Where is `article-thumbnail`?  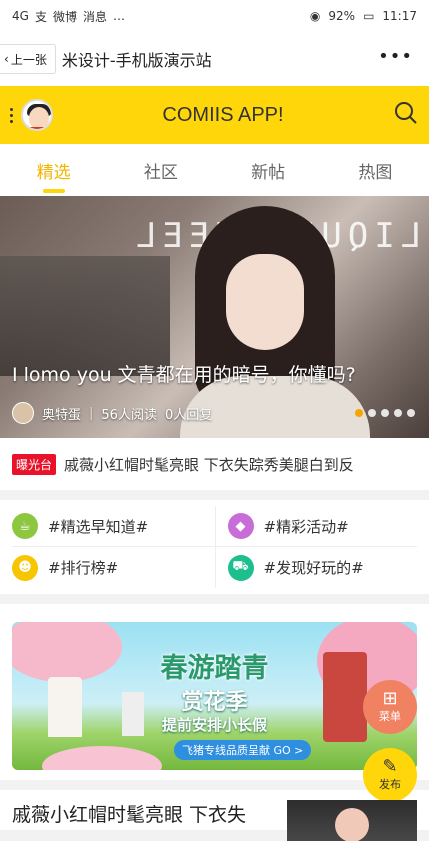 article-thumbnail is located at coordinates (352, 820).